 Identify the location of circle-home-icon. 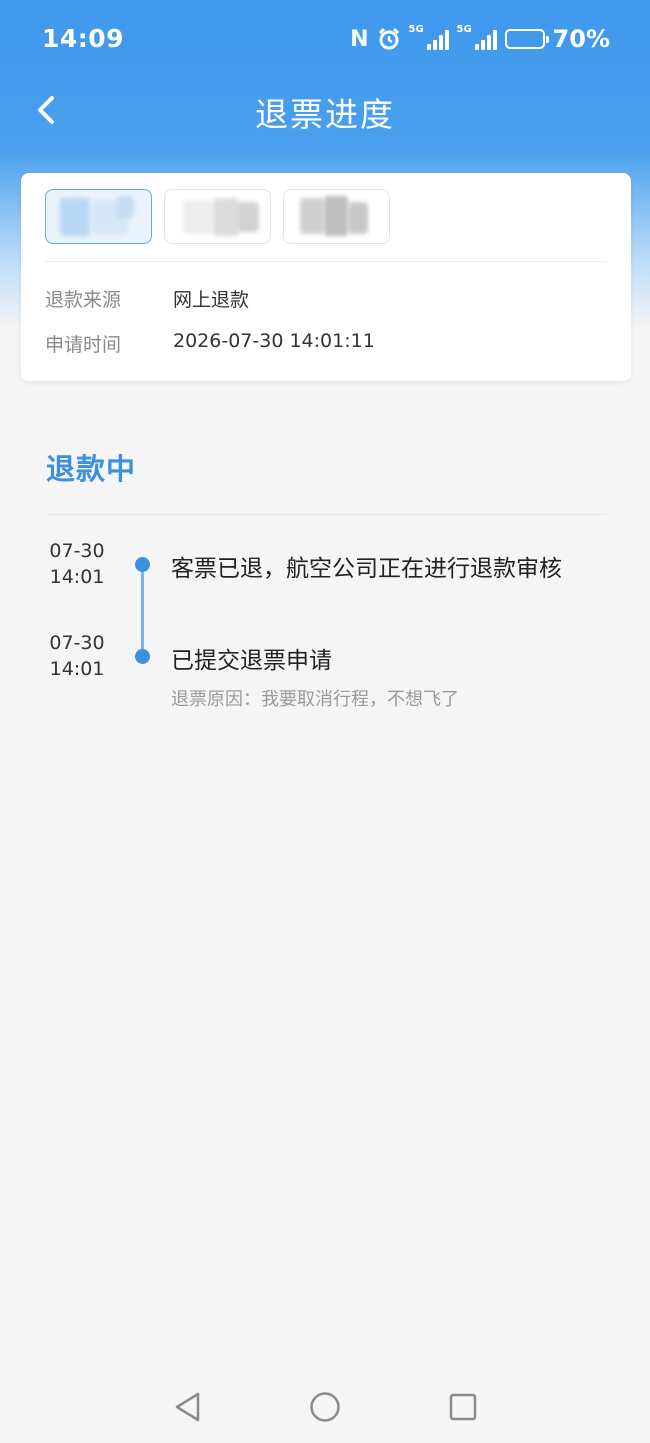
(325, 1407).